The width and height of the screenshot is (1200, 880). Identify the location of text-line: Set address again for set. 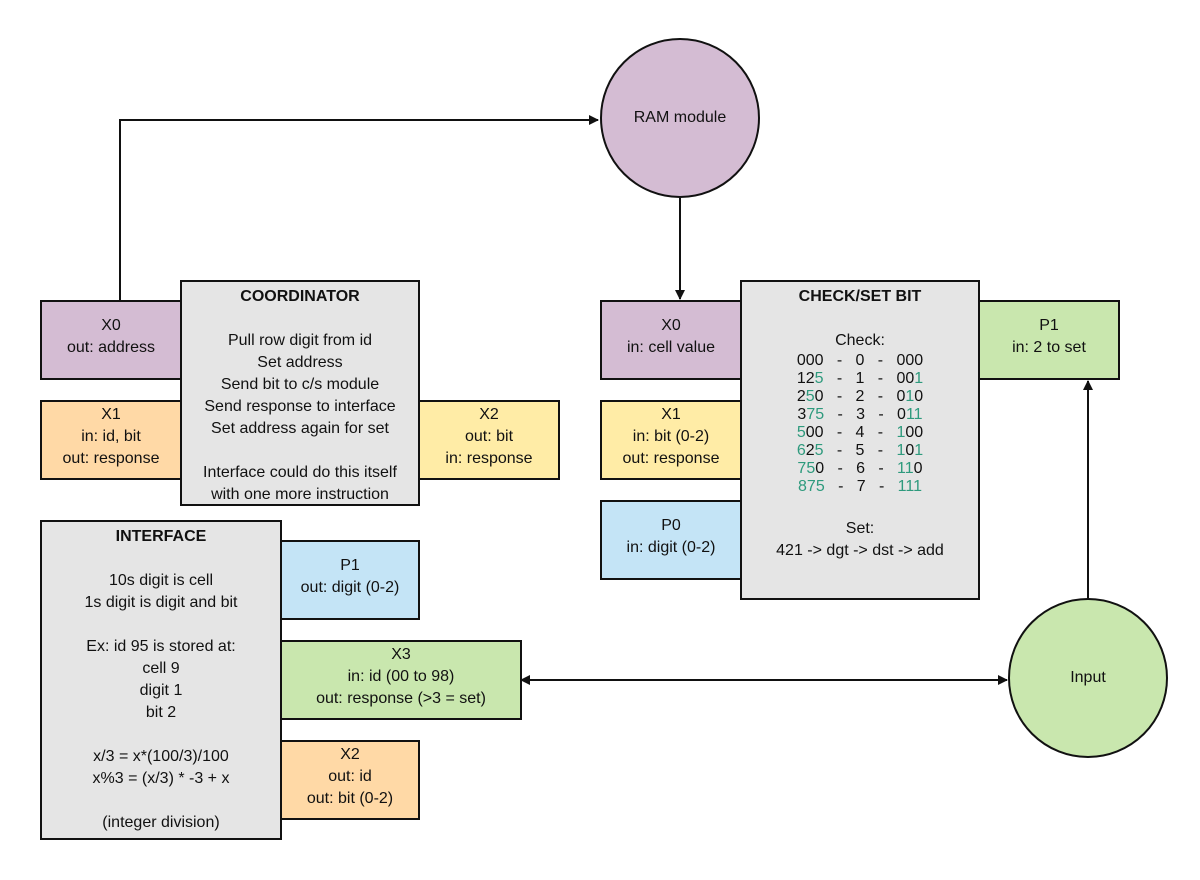
(300, 428).